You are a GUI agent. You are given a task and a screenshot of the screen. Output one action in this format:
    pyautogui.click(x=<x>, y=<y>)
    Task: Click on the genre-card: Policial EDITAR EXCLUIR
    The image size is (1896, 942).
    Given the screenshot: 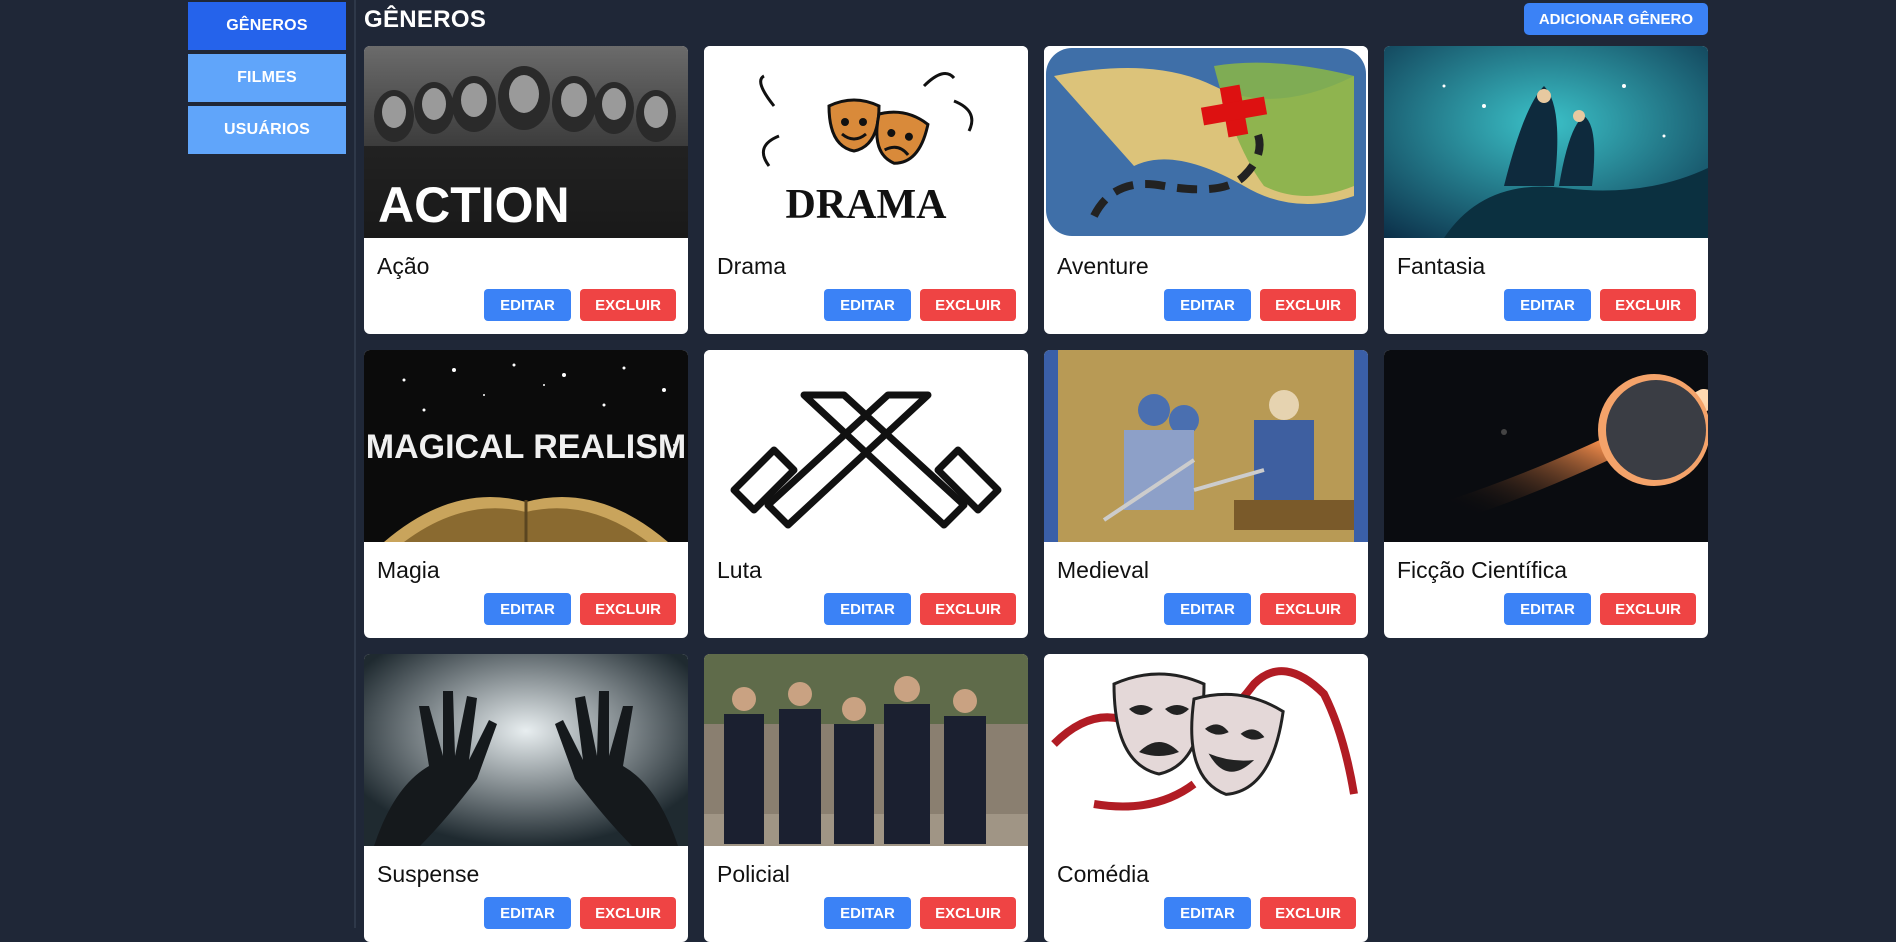 What is the action you would take?
    pyautogui.click(x=866, y=798)
    